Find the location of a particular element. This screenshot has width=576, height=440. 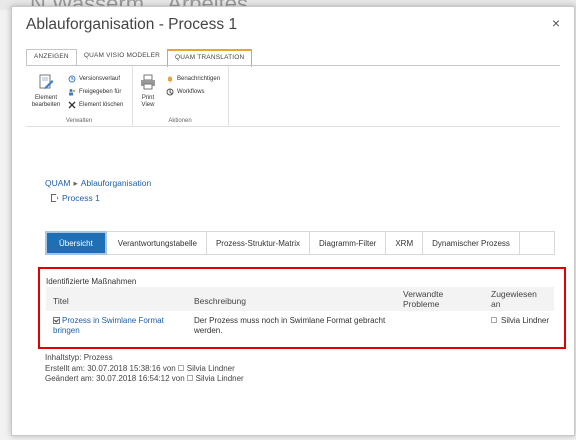

notify-label: Benachrichtigen is located at coordinates (199, 79).